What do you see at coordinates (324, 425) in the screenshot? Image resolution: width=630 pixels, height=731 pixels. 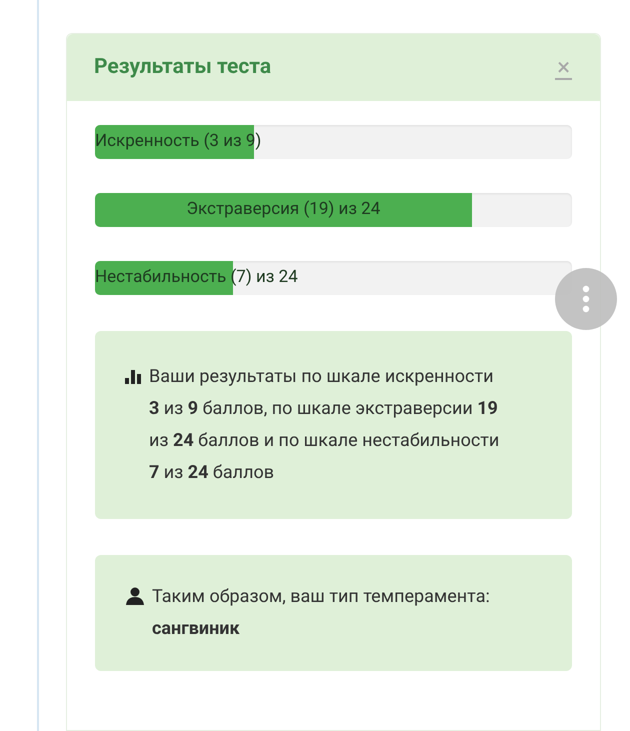 I see `result-text: Ваши результаты по шкале искренности 3 из 9 баллов, по шкале экстраверсии 19 из 24 баллов и по шкале нестабильности 7 из 24 баллов` at bounding box center [324, 425].